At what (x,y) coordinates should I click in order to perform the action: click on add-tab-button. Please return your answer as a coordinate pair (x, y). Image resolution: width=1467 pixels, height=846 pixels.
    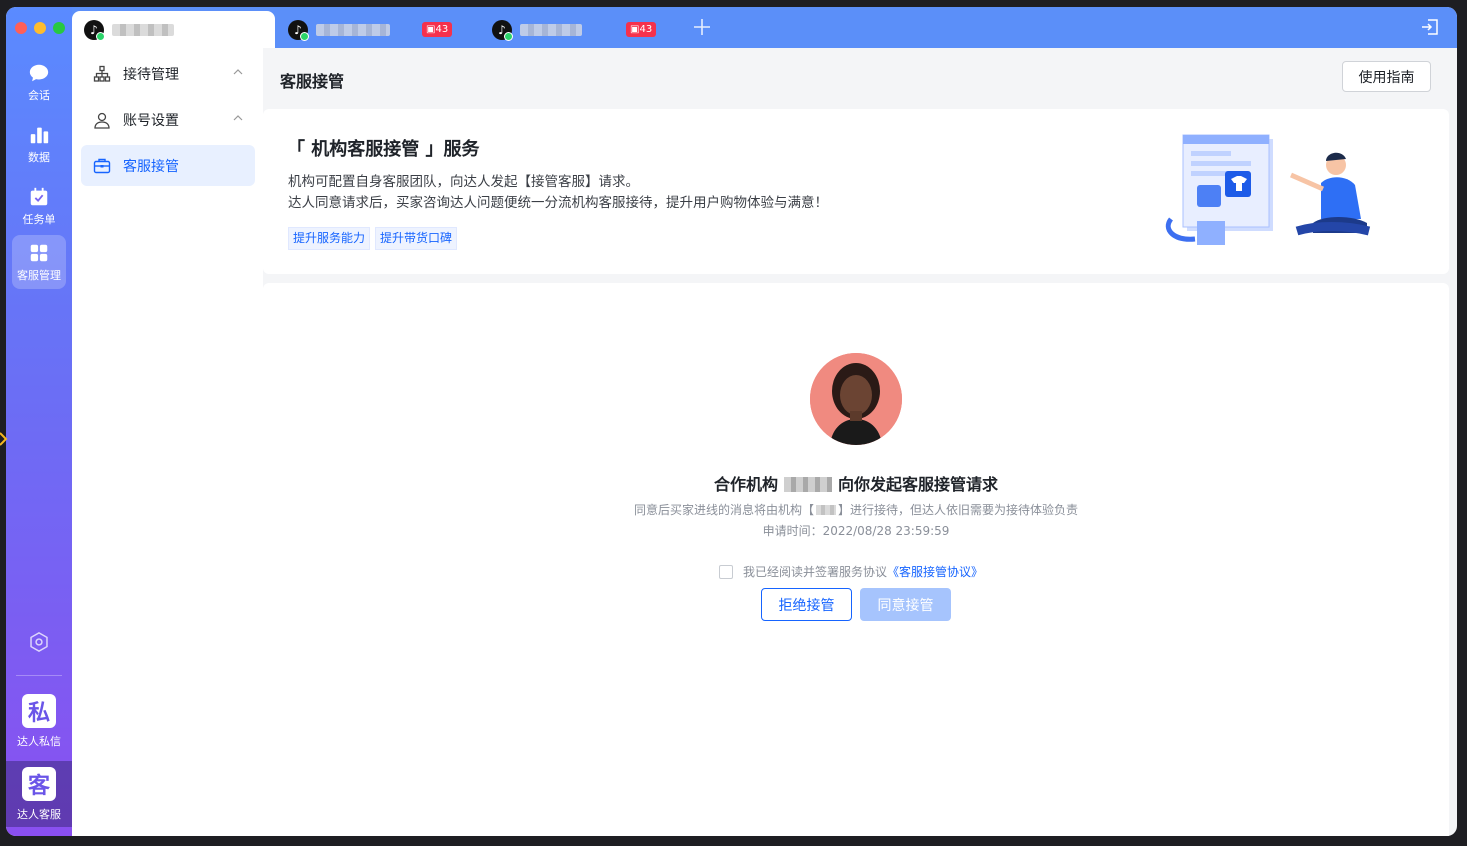
    Looking at the image, I should click on (702, 27).